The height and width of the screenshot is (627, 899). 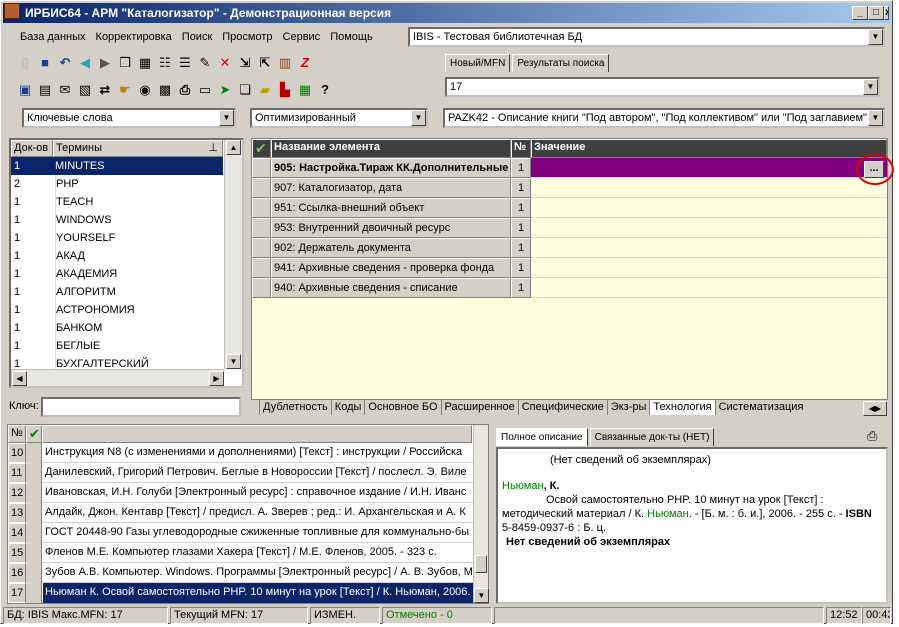 What do you see at coordinates (117, 274) in the screenshot?
I see `term-row: 1 АКАДЕМИЯ` at bounding box center [117, 274].